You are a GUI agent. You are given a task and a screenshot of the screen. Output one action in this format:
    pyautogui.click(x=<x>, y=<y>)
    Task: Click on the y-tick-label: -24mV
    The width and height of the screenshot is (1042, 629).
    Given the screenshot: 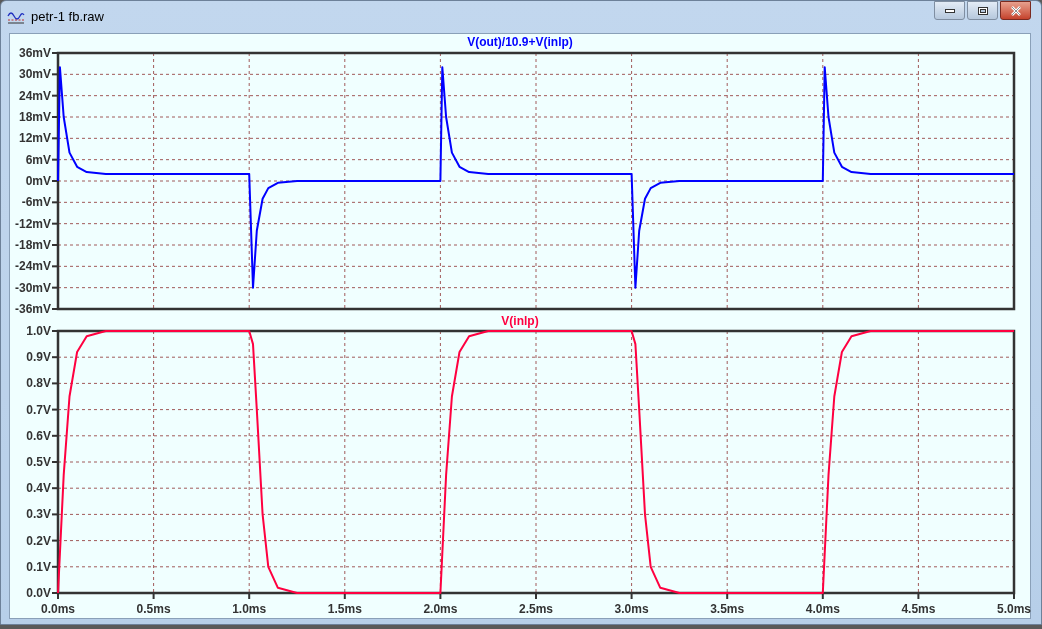 What is the action you would take?
    pyautogui.click(x=32, y=266)
    